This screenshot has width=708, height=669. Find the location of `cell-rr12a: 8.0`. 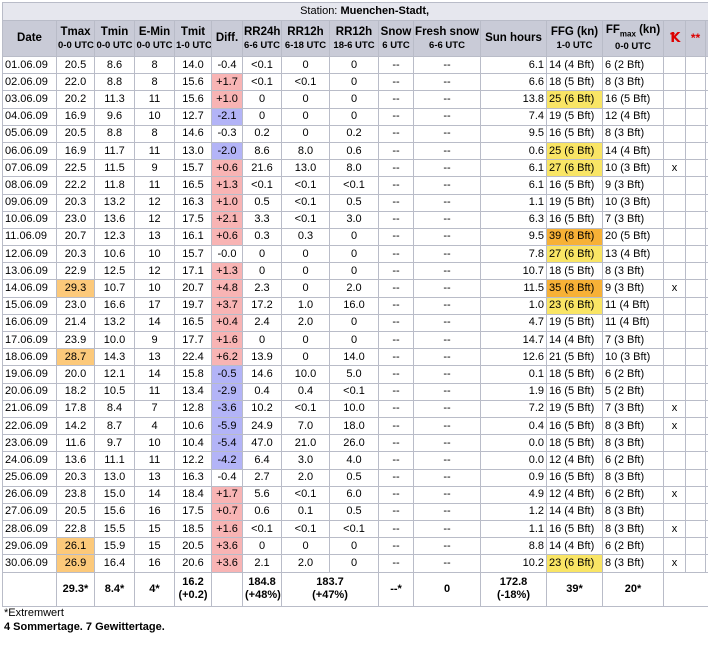

cell-rr12a: 8.0 is located at coordinates (306, 150).